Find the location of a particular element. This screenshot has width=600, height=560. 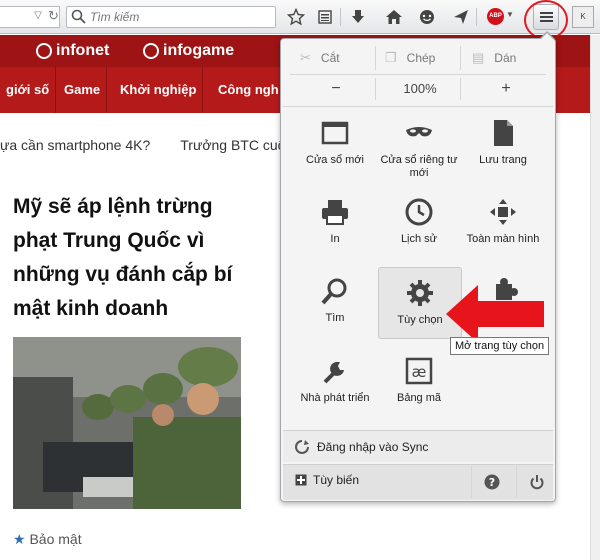

sync-signin-button: Đăng nhập vào Sync is located at coordinates (418, 446).